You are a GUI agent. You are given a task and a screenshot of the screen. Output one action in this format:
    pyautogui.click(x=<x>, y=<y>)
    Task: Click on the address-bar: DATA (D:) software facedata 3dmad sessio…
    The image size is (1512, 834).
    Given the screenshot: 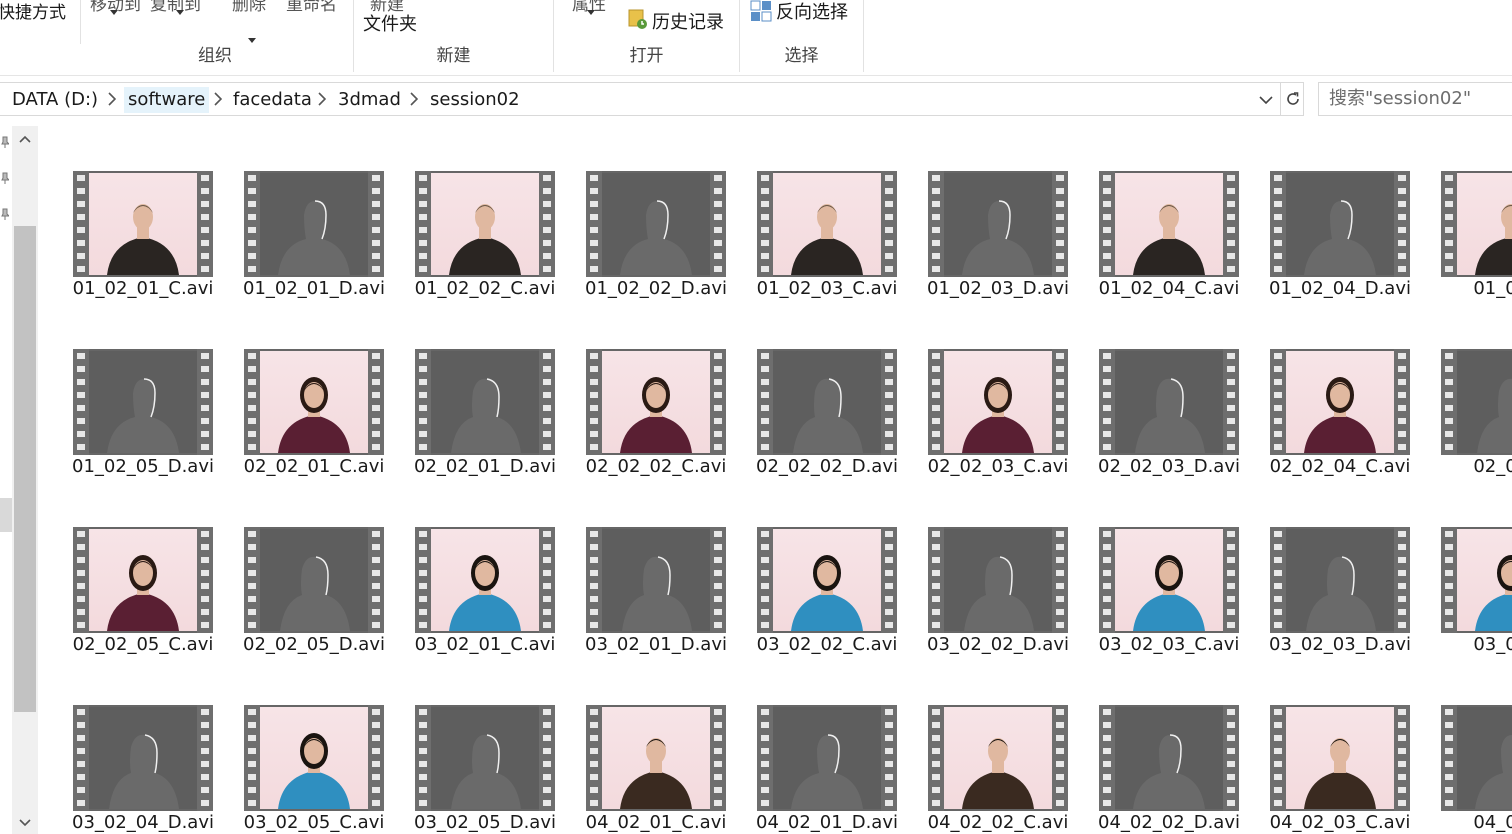 What is the action you would take?
    pyautogui.click(x=652, y=99)
    